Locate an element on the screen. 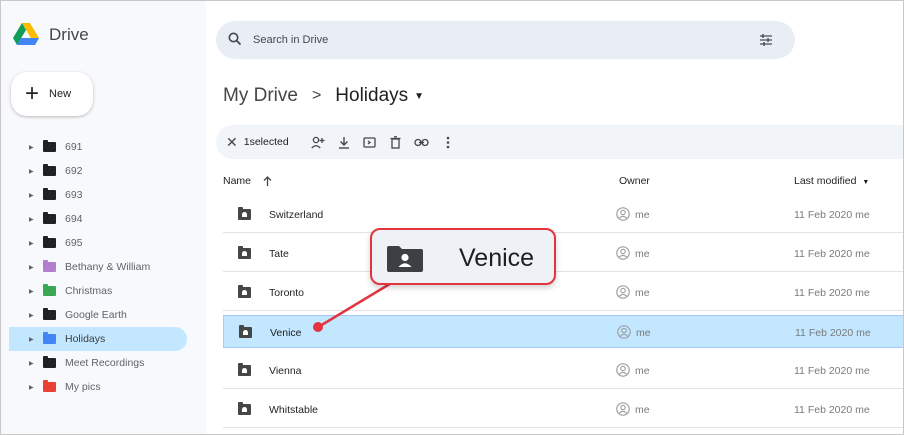 This screenshot has height=435, width=904. sidebar-folder-item: ▶ 693 is located at coordinates (96, 195).